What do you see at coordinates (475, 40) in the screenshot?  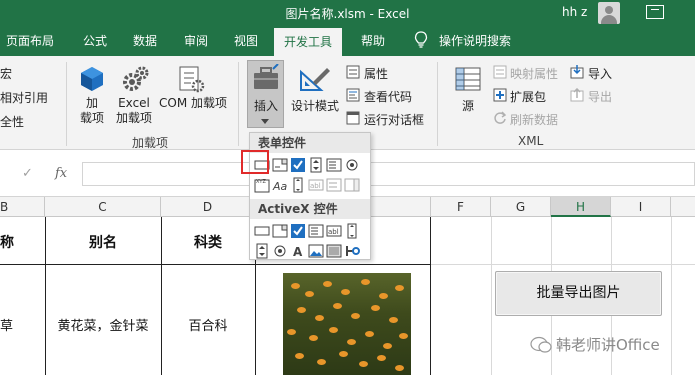 I see `tell-me-search: 操作说明搜索` at bounding box center [475, 40].